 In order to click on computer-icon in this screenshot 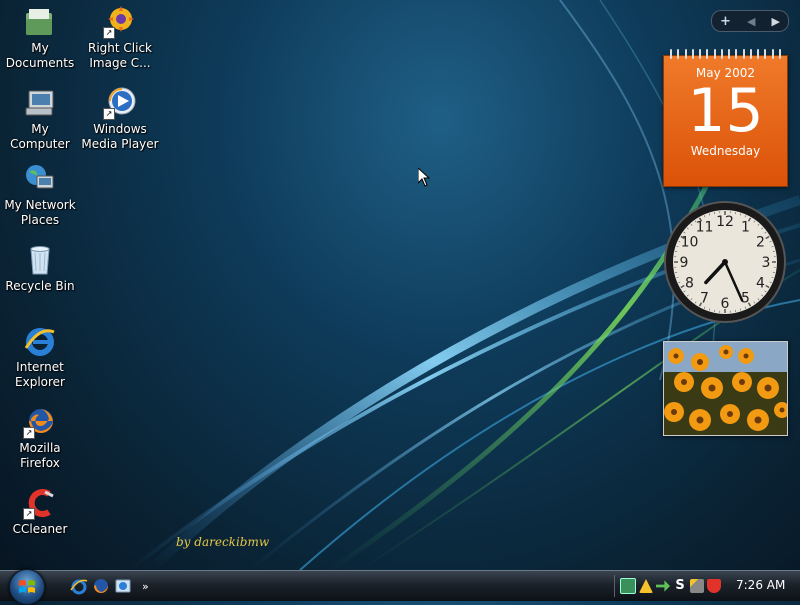, I will do `click(40, 103)`.